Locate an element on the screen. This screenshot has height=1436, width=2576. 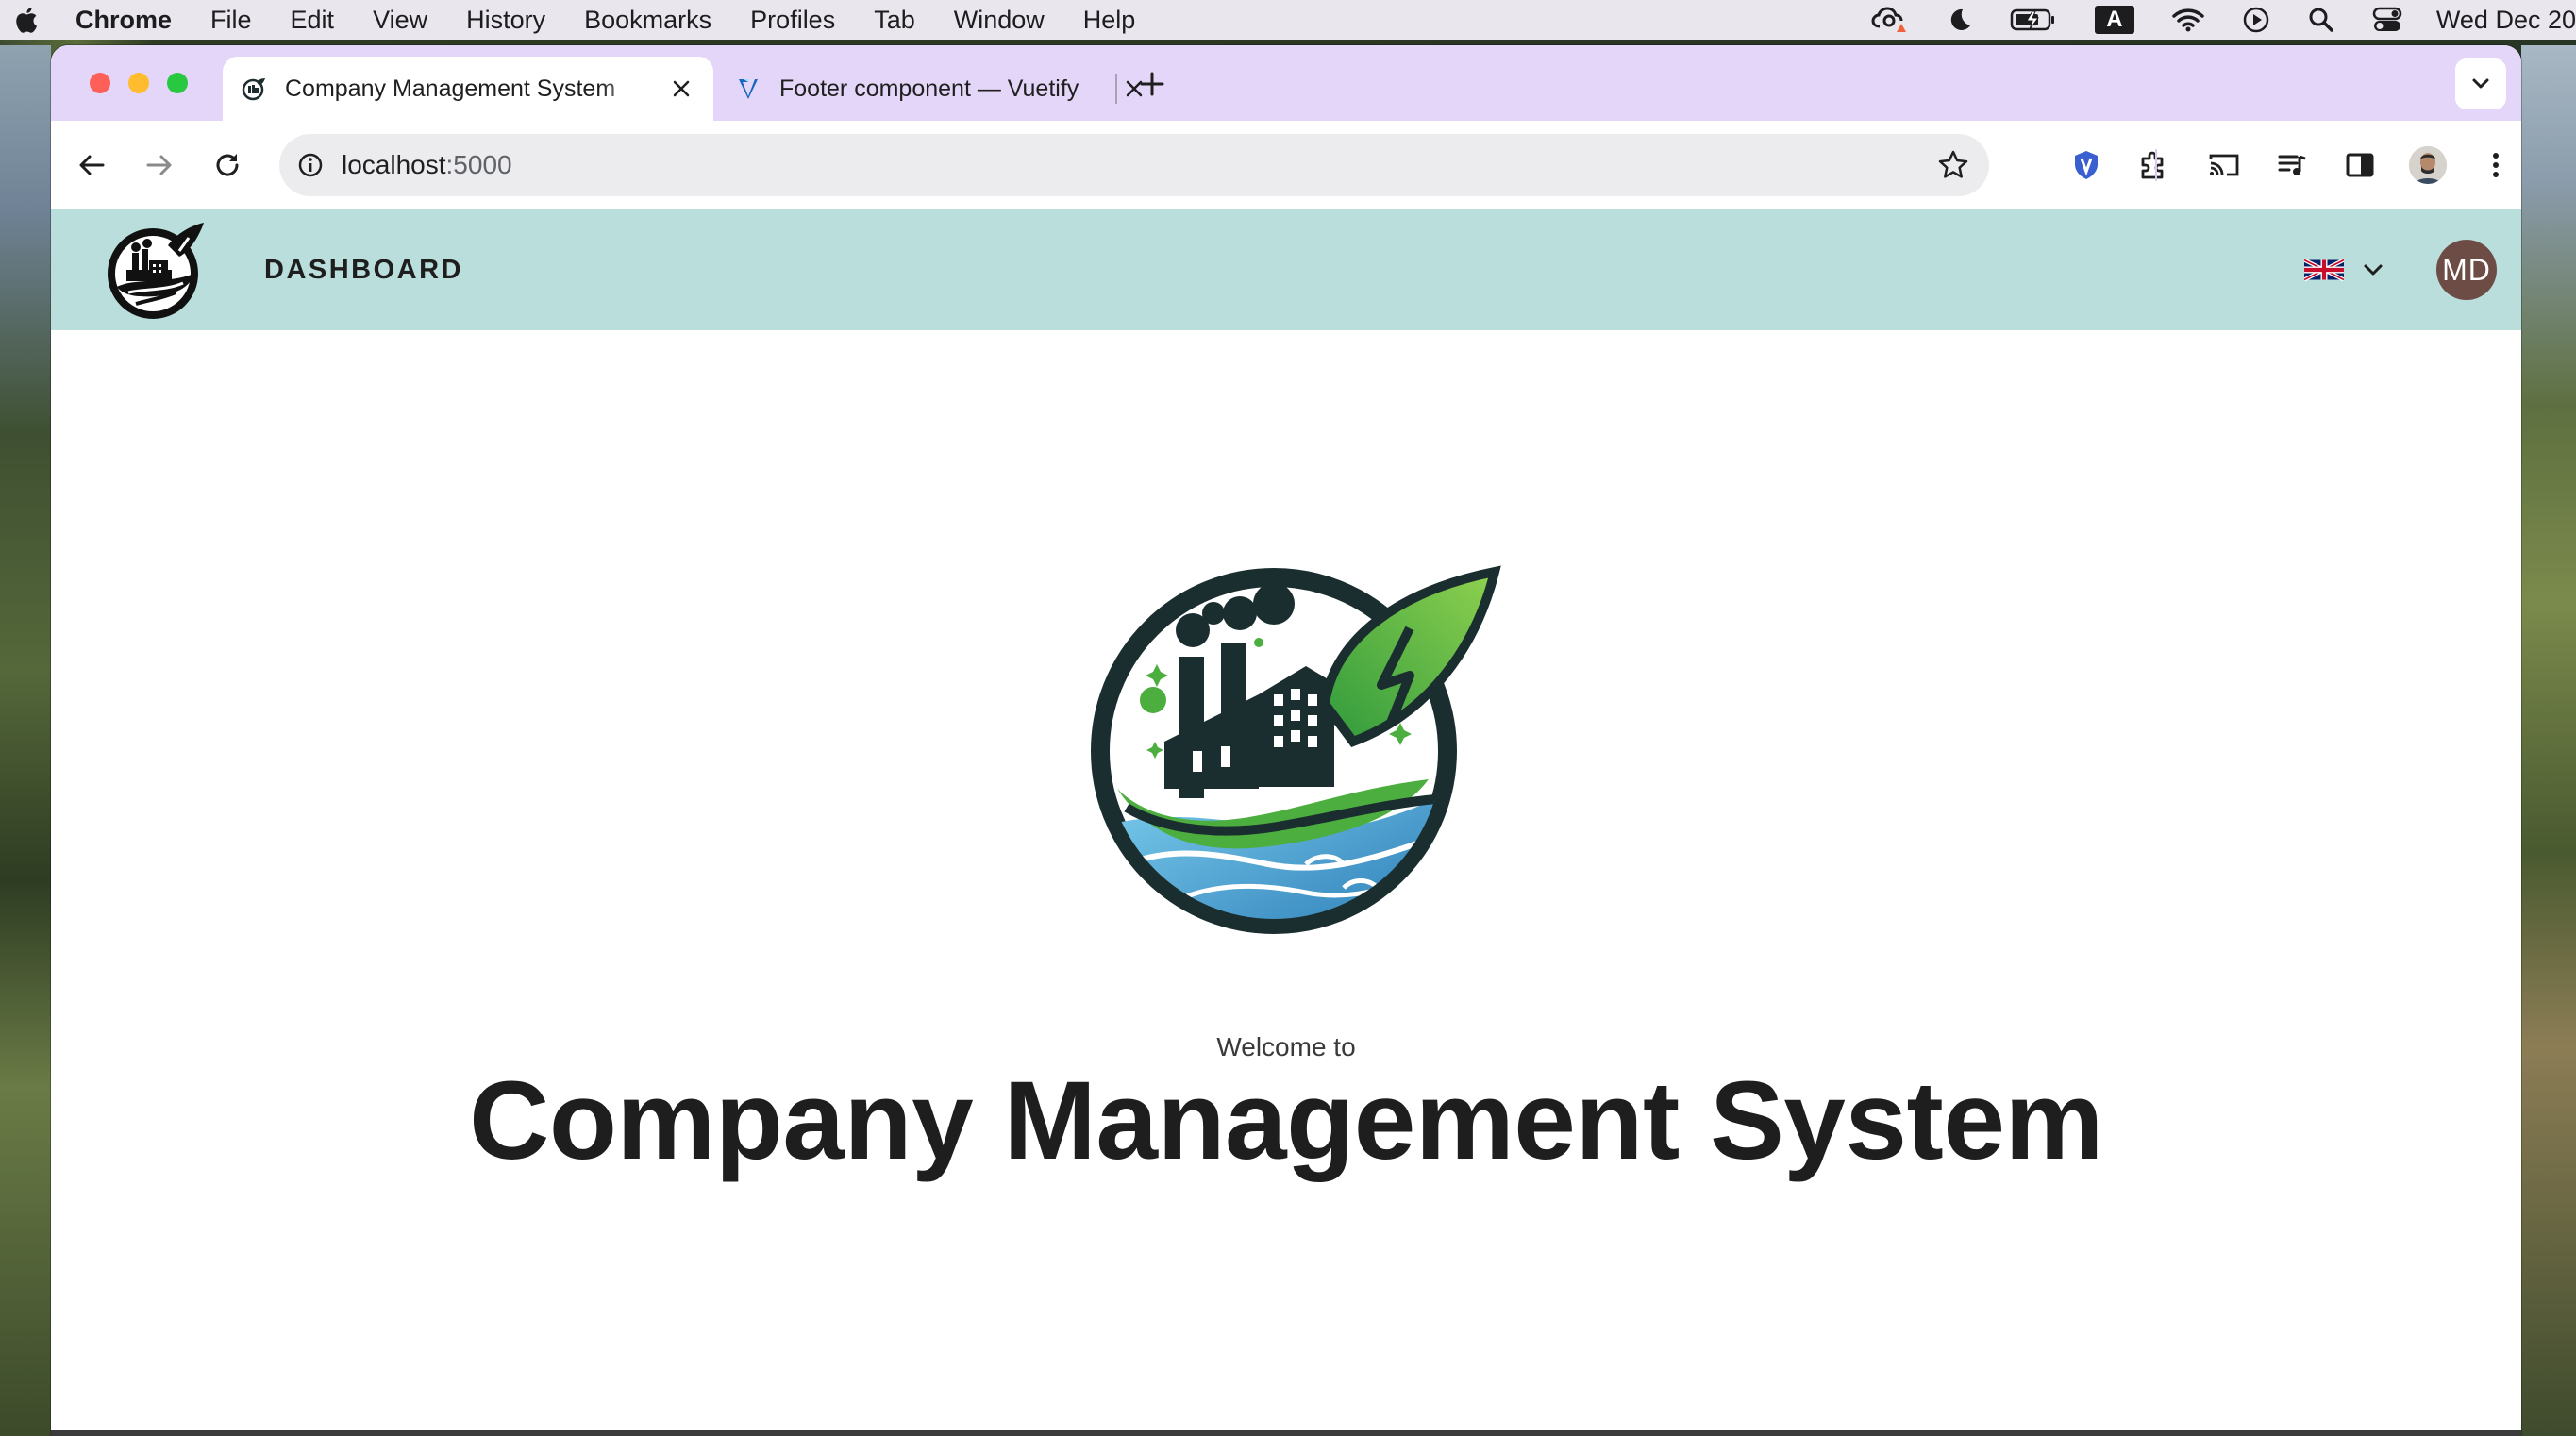
tab-separator is located at coordinates (1116, 89).